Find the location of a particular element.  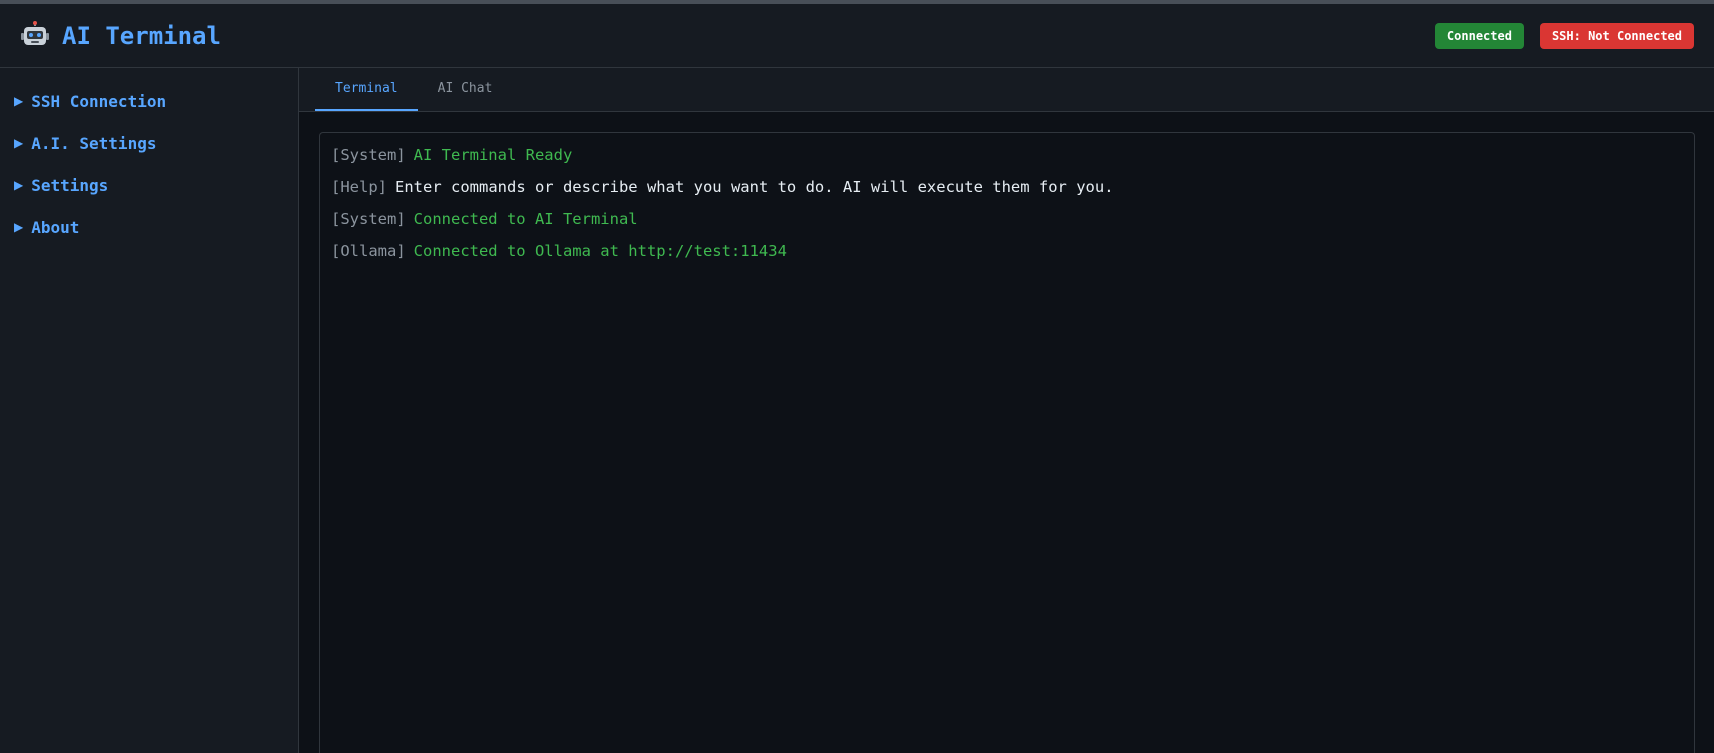

app-header: AI Terminal Connected SSH: Not Connected is located at coordinates (857, 36).